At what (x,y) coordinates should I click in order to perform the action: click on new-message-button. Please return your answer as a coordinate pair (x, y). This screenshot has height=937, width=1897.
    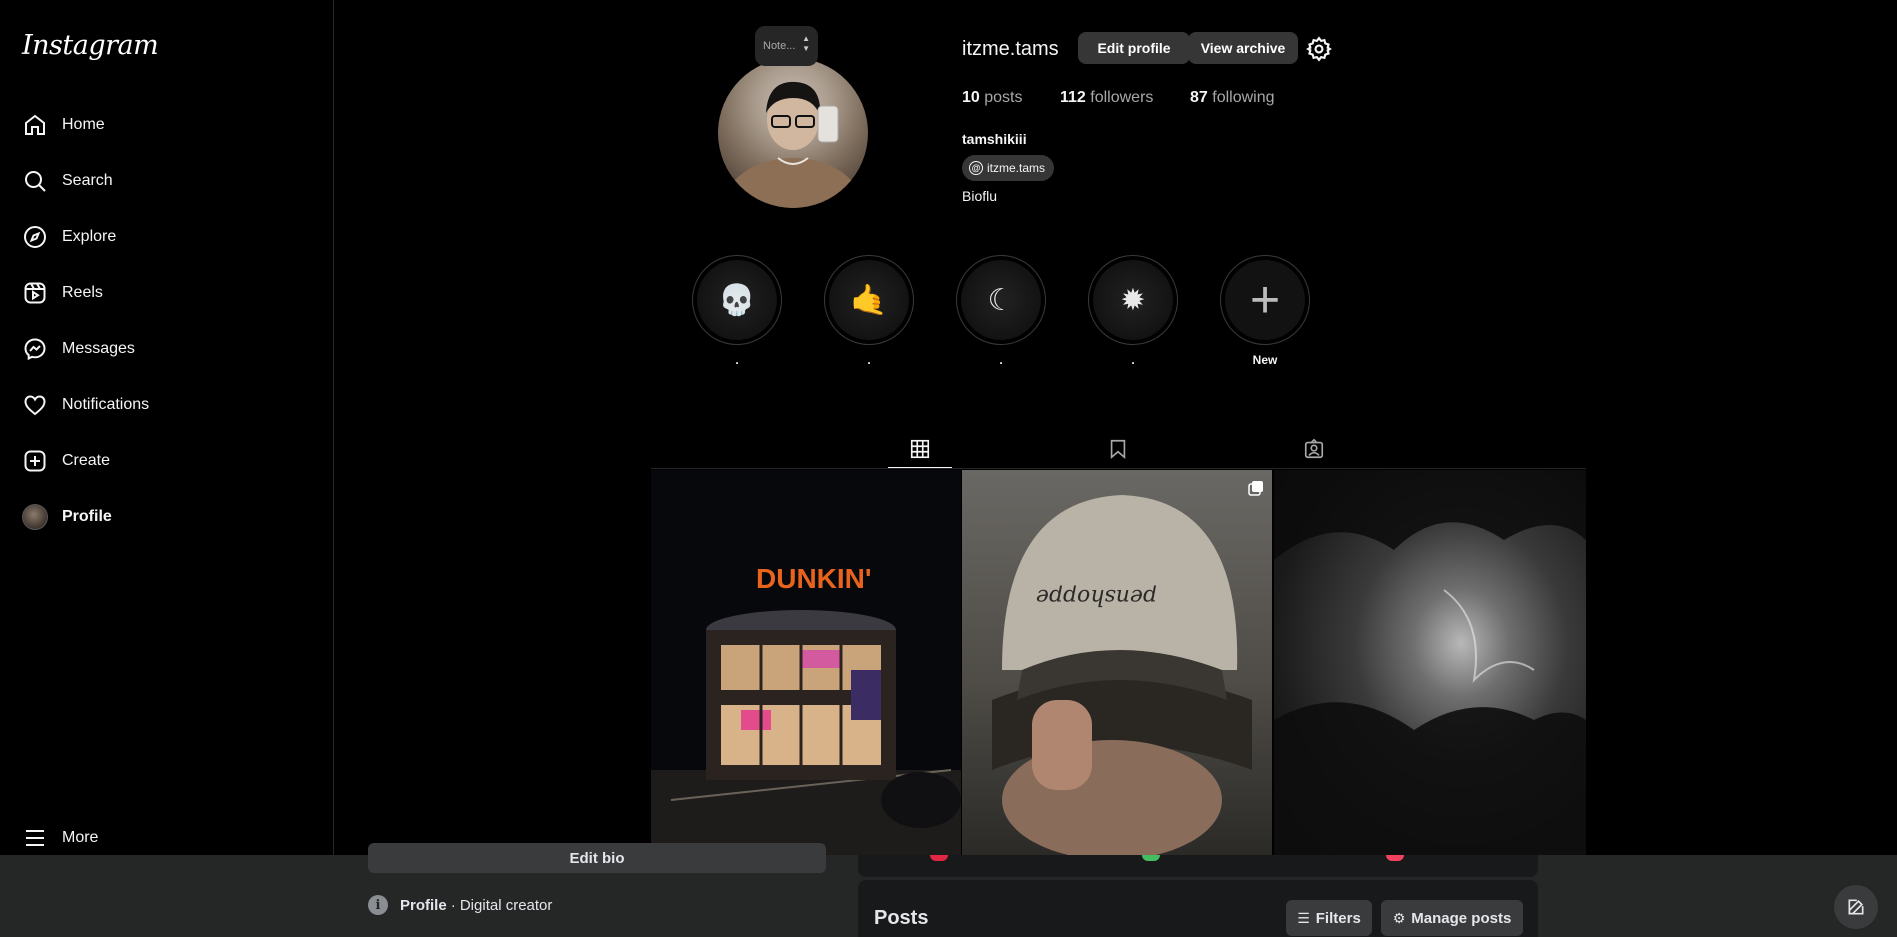
    Looking at the image, I should click on (1856, 907).